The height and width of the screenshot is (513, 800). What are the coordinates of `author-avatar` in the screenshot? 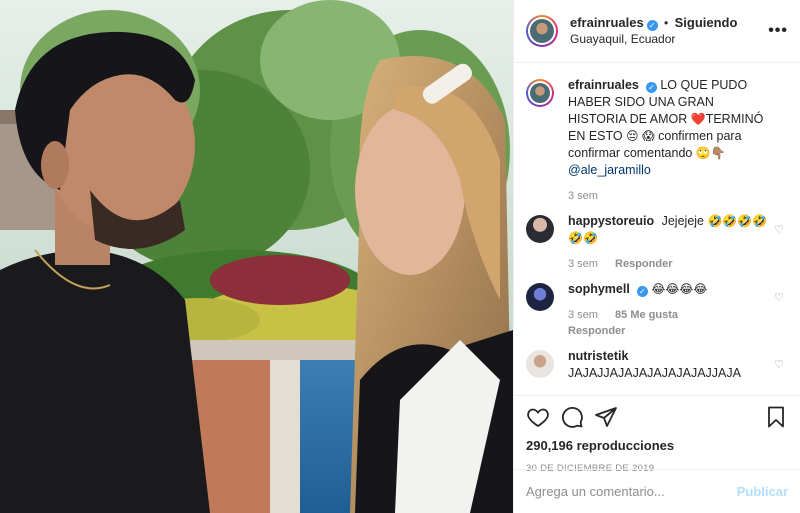 It's located at (542, 31).